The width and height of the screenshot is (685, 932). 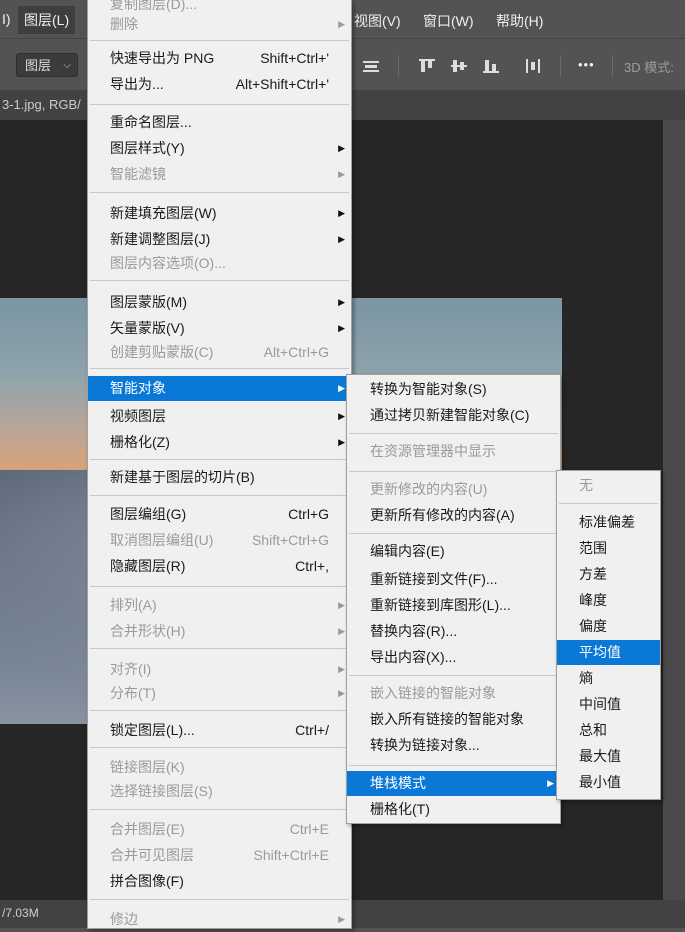 What do you see at coordinates (453, 809) in the screenshot?
I see `smart-object-menu-item: 栅格化(T)` at bounding box center [453, 809].